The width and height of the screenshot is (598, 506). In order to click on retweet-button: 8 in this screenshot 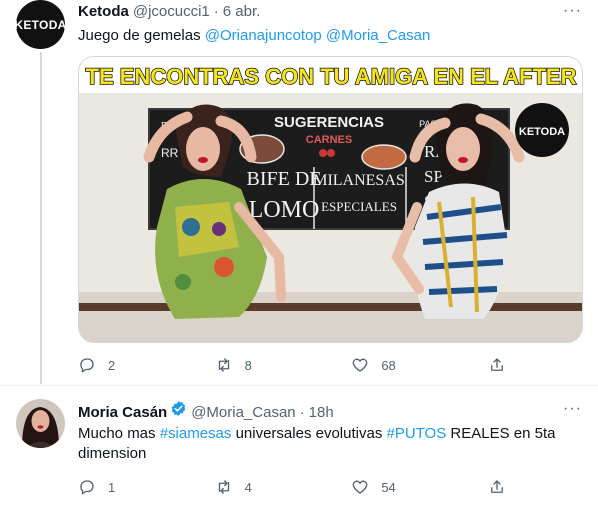, I will do `click(260, 365)`.